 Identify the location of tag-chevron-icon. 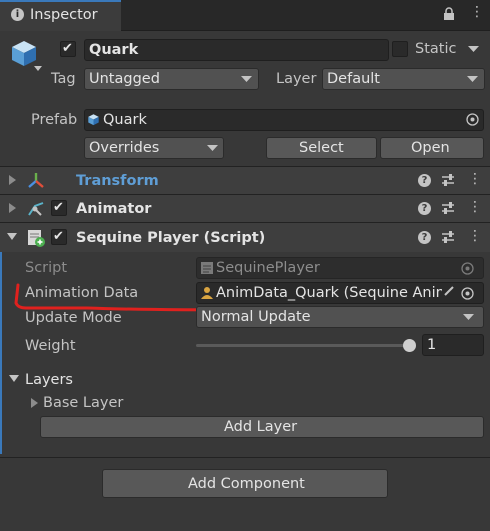
(246, 79).